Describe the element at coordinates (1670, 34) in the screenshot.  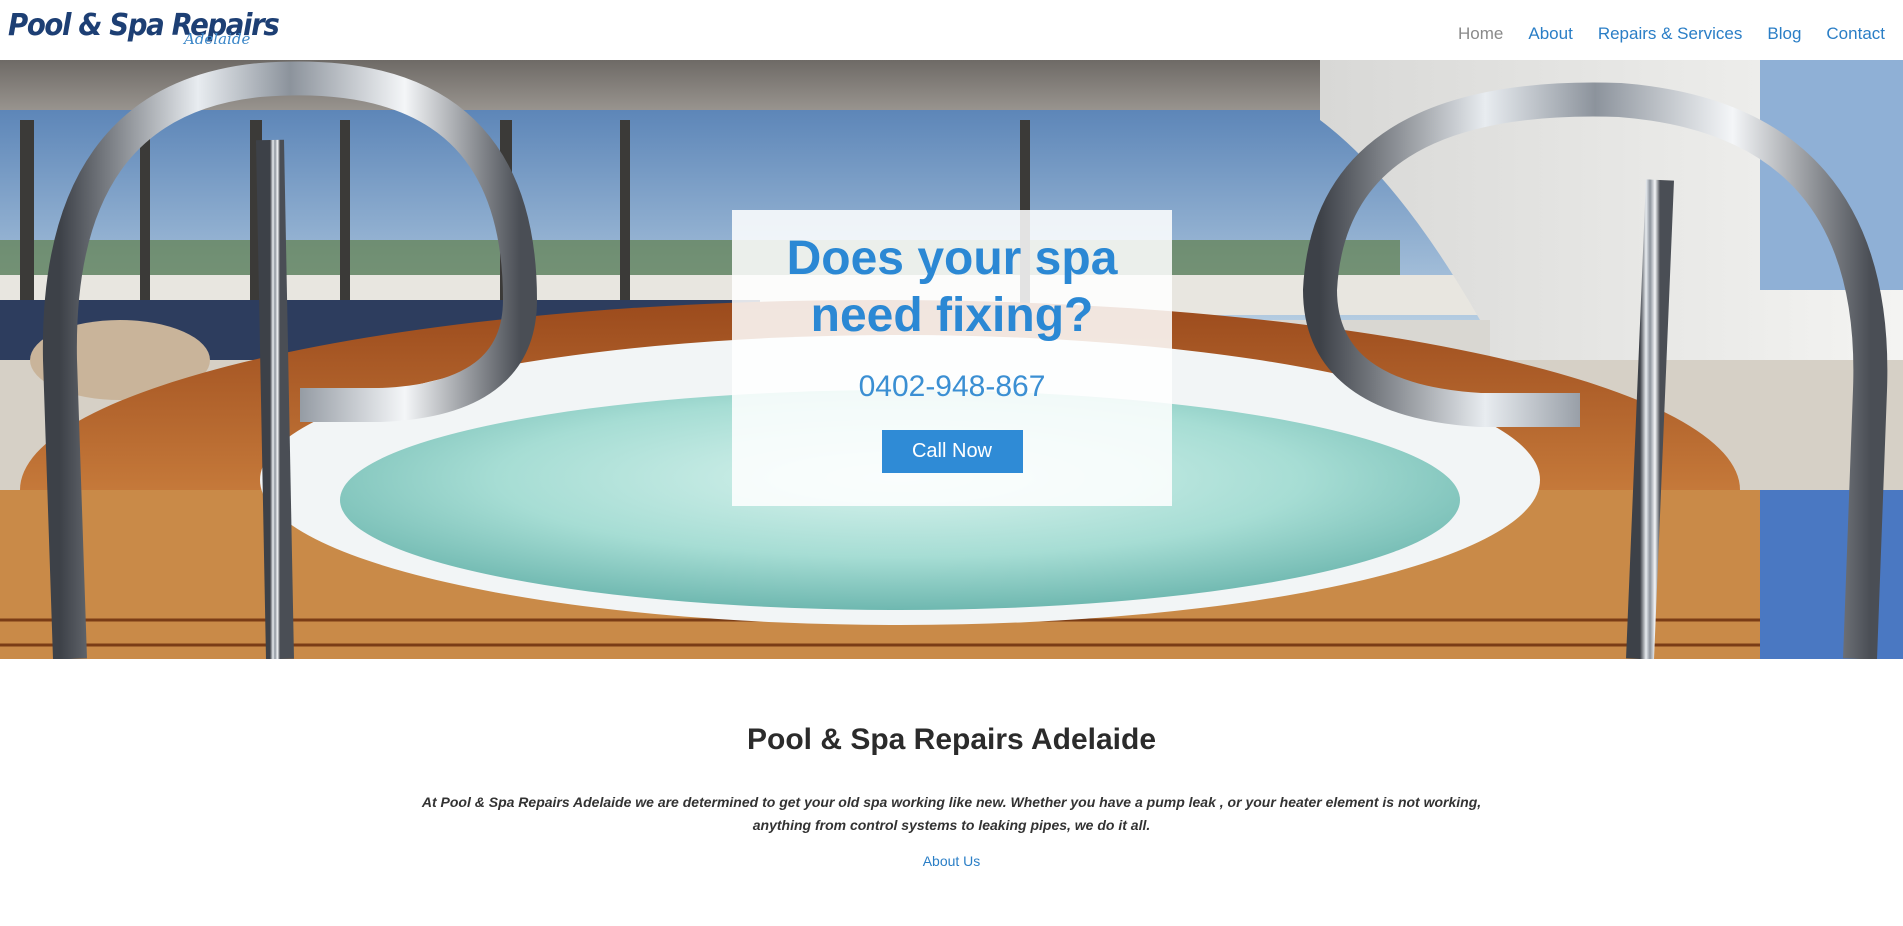
I see `nav-repairs-services: Repairs & Services` at that location.